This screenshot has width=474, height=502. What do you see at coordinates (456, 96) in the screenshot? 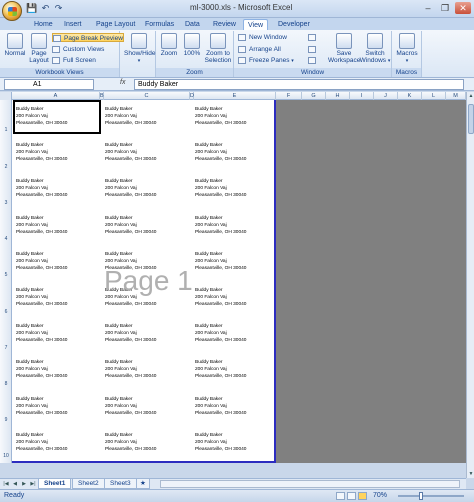
I see `column-header: M` at bounding box center [456, 96].